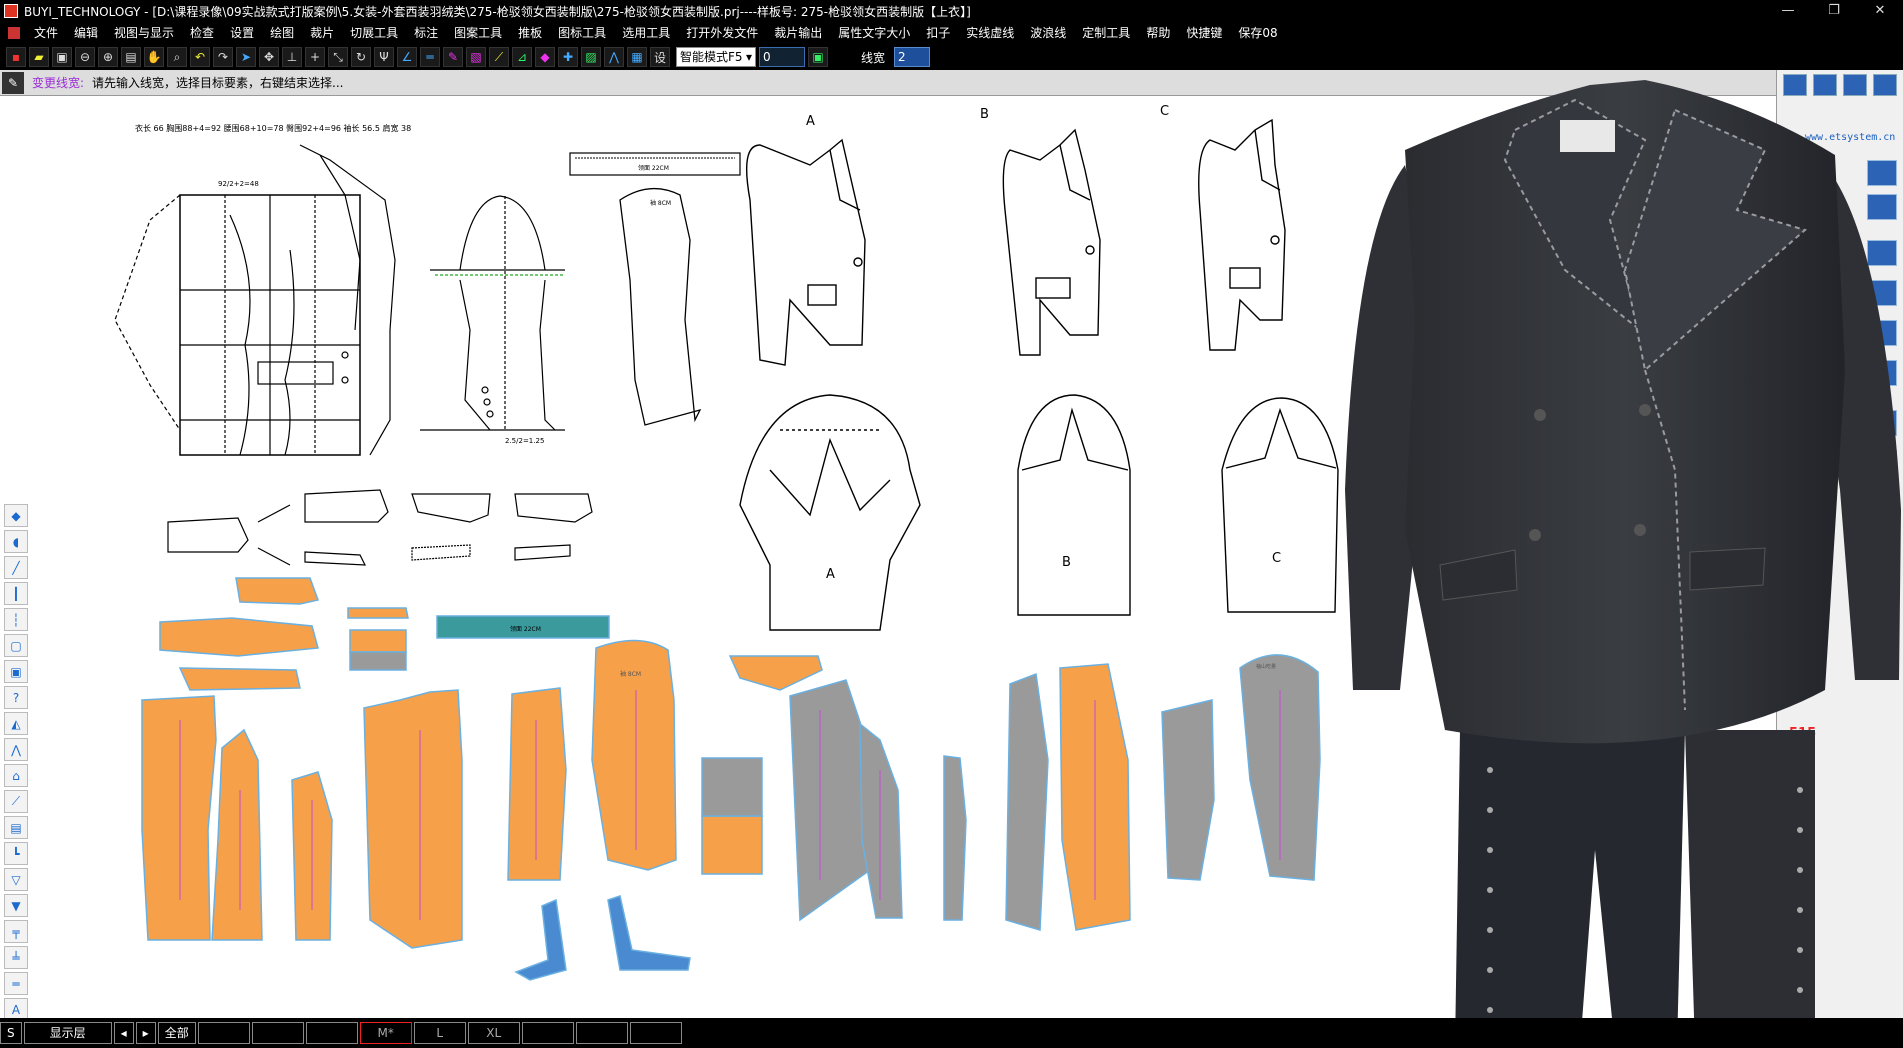 The height and width of the screenshot is (1048, 1903). Describe the element at coordinates (14, 33) in the screenshot. I see `app-menu-icon` at that location.